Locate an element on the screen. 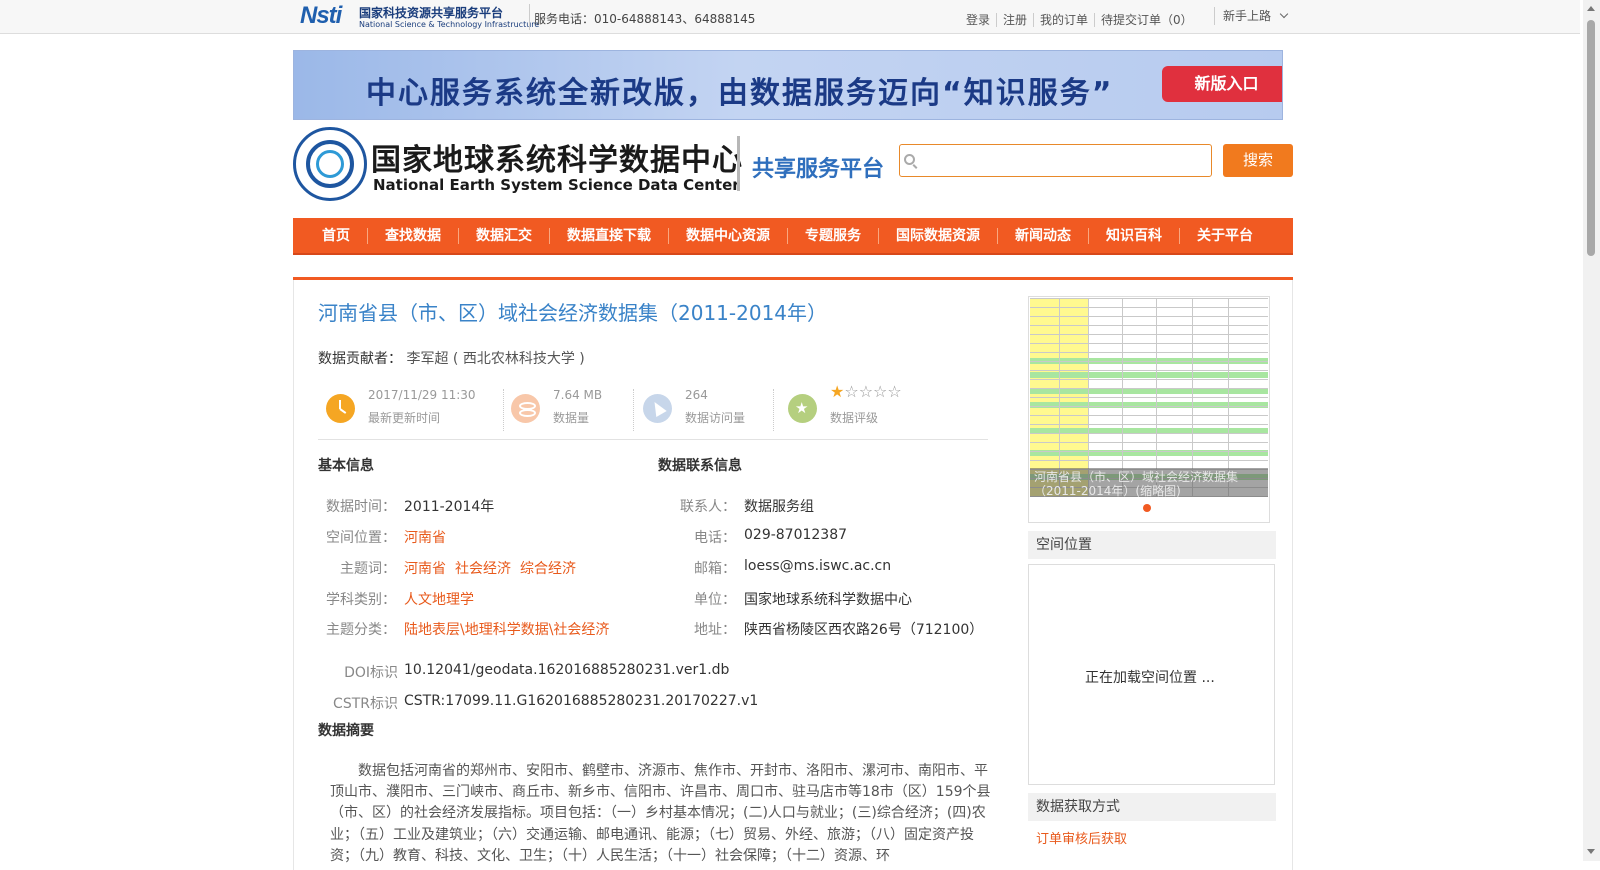 Image resolution: width=1600 pixels, height=870 pixels. announcement-banner: 中心服务系统全新改版，由数据服务迈向“知识服务” 新版入口 is located at coordinates (788, 85).